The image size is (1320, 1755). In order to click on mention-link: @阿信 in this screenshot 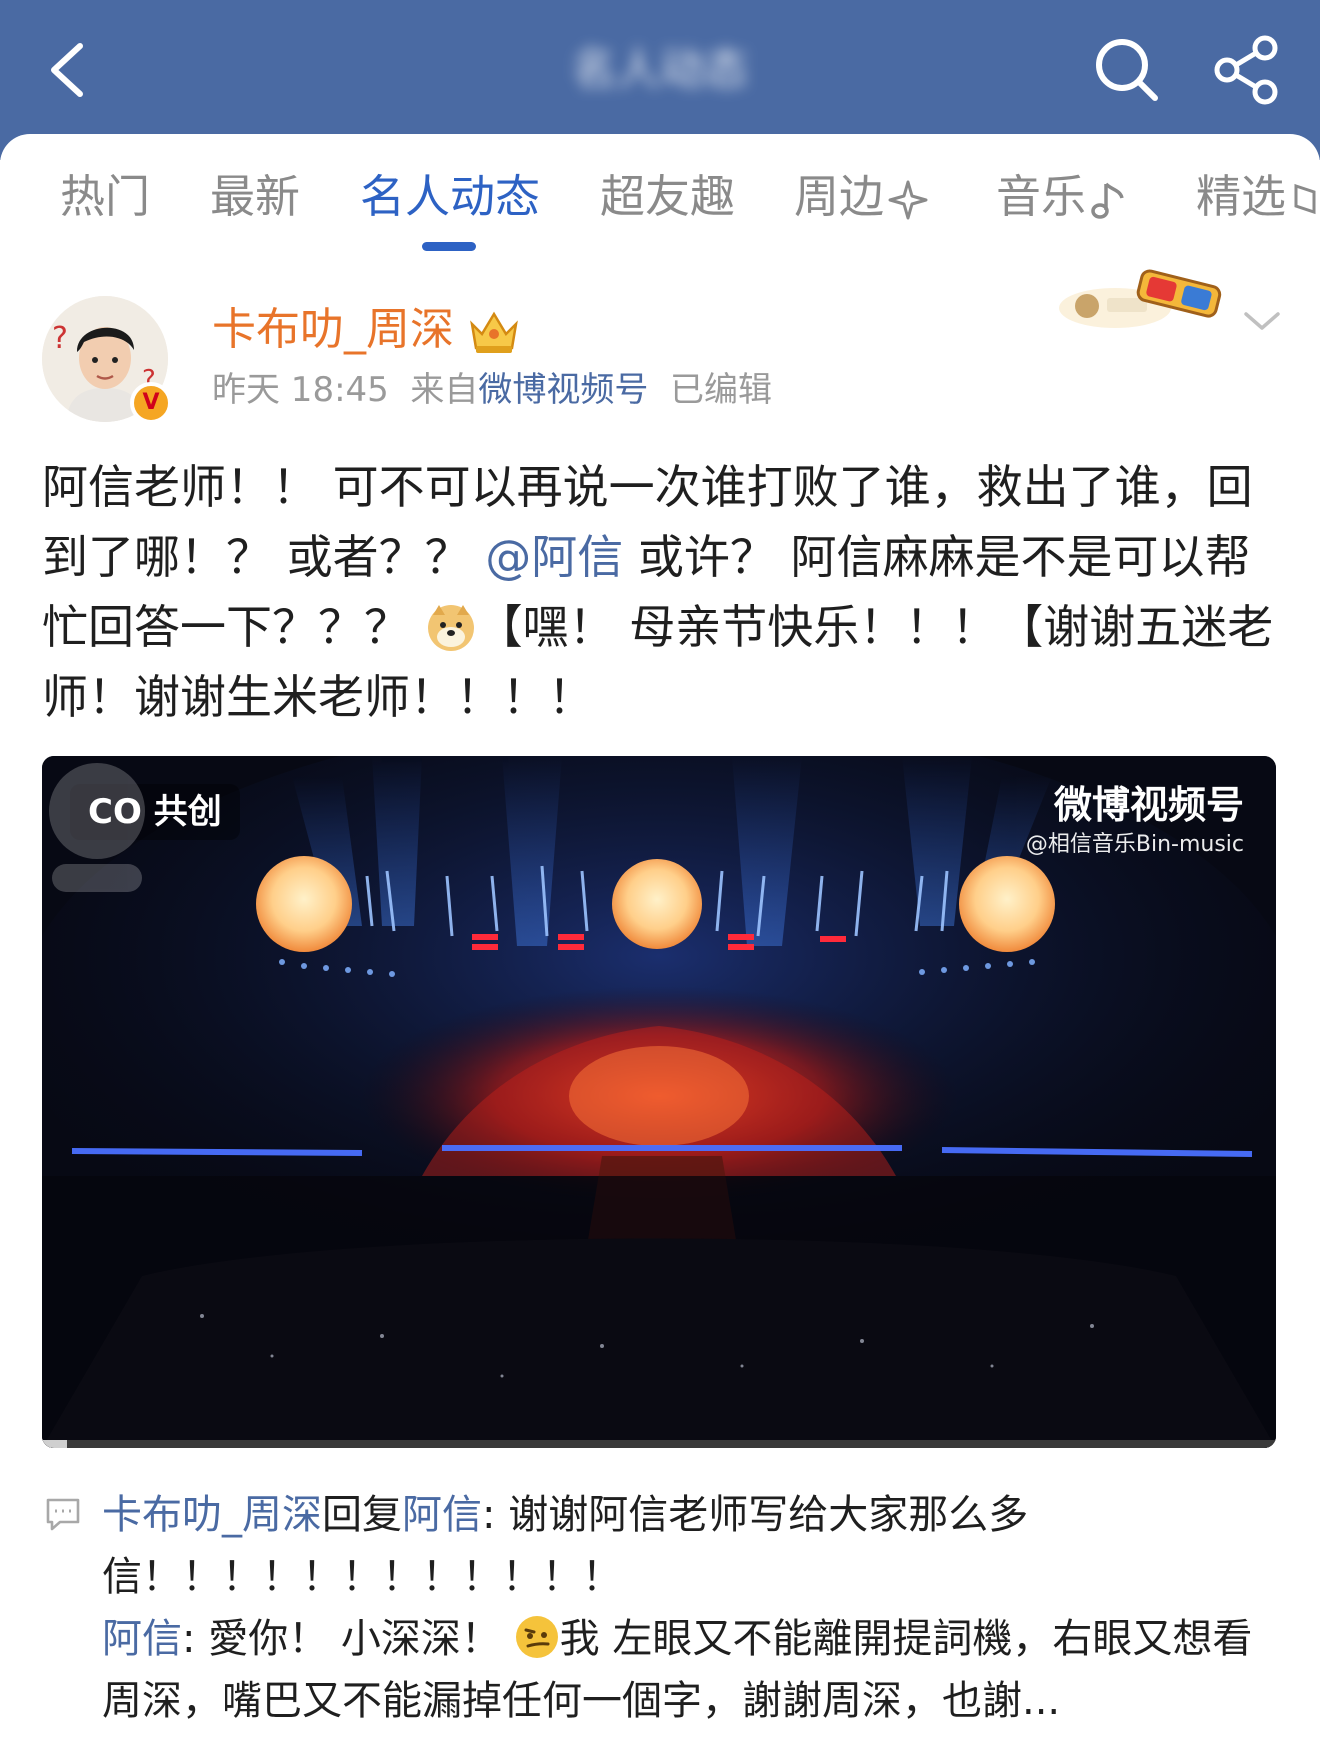, I will do `click(554, 557)`.